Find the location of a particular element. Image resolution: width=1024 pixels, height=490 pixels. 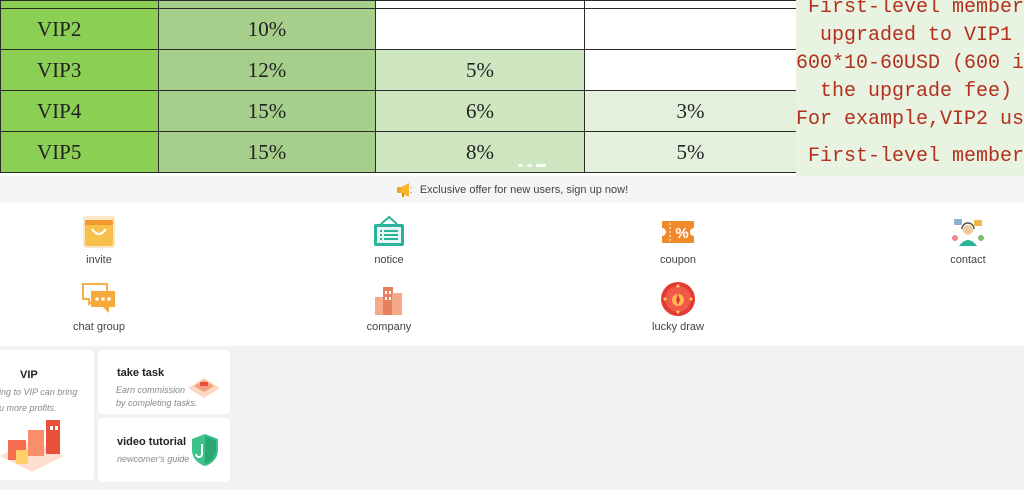

table-cell: 3% is located at coordinates (690, 111).